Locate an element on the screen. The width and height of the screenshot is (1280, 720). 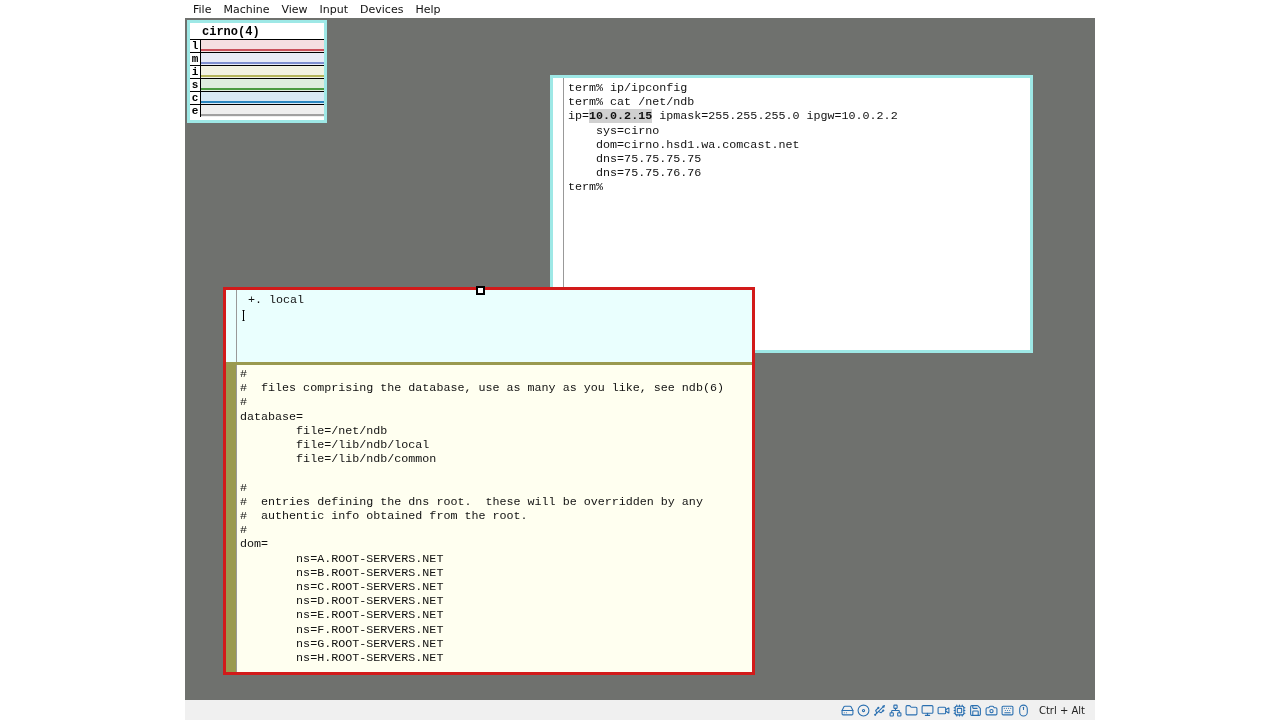
terminal-line: dns=75.75.76.76 is located at coordinates (649, 173).